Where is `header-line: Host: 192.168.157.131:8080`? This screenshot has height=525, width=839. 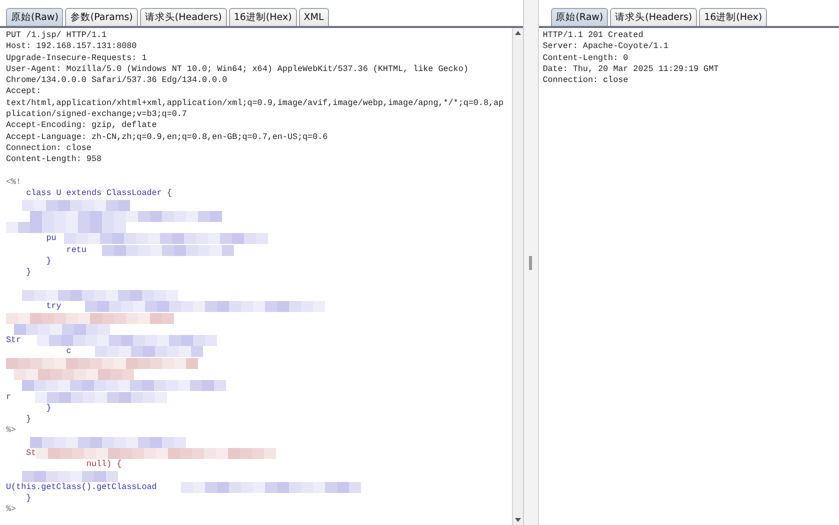
header-line: Host: 192.168.157.131:8080 is located at coordinates (71, 47).